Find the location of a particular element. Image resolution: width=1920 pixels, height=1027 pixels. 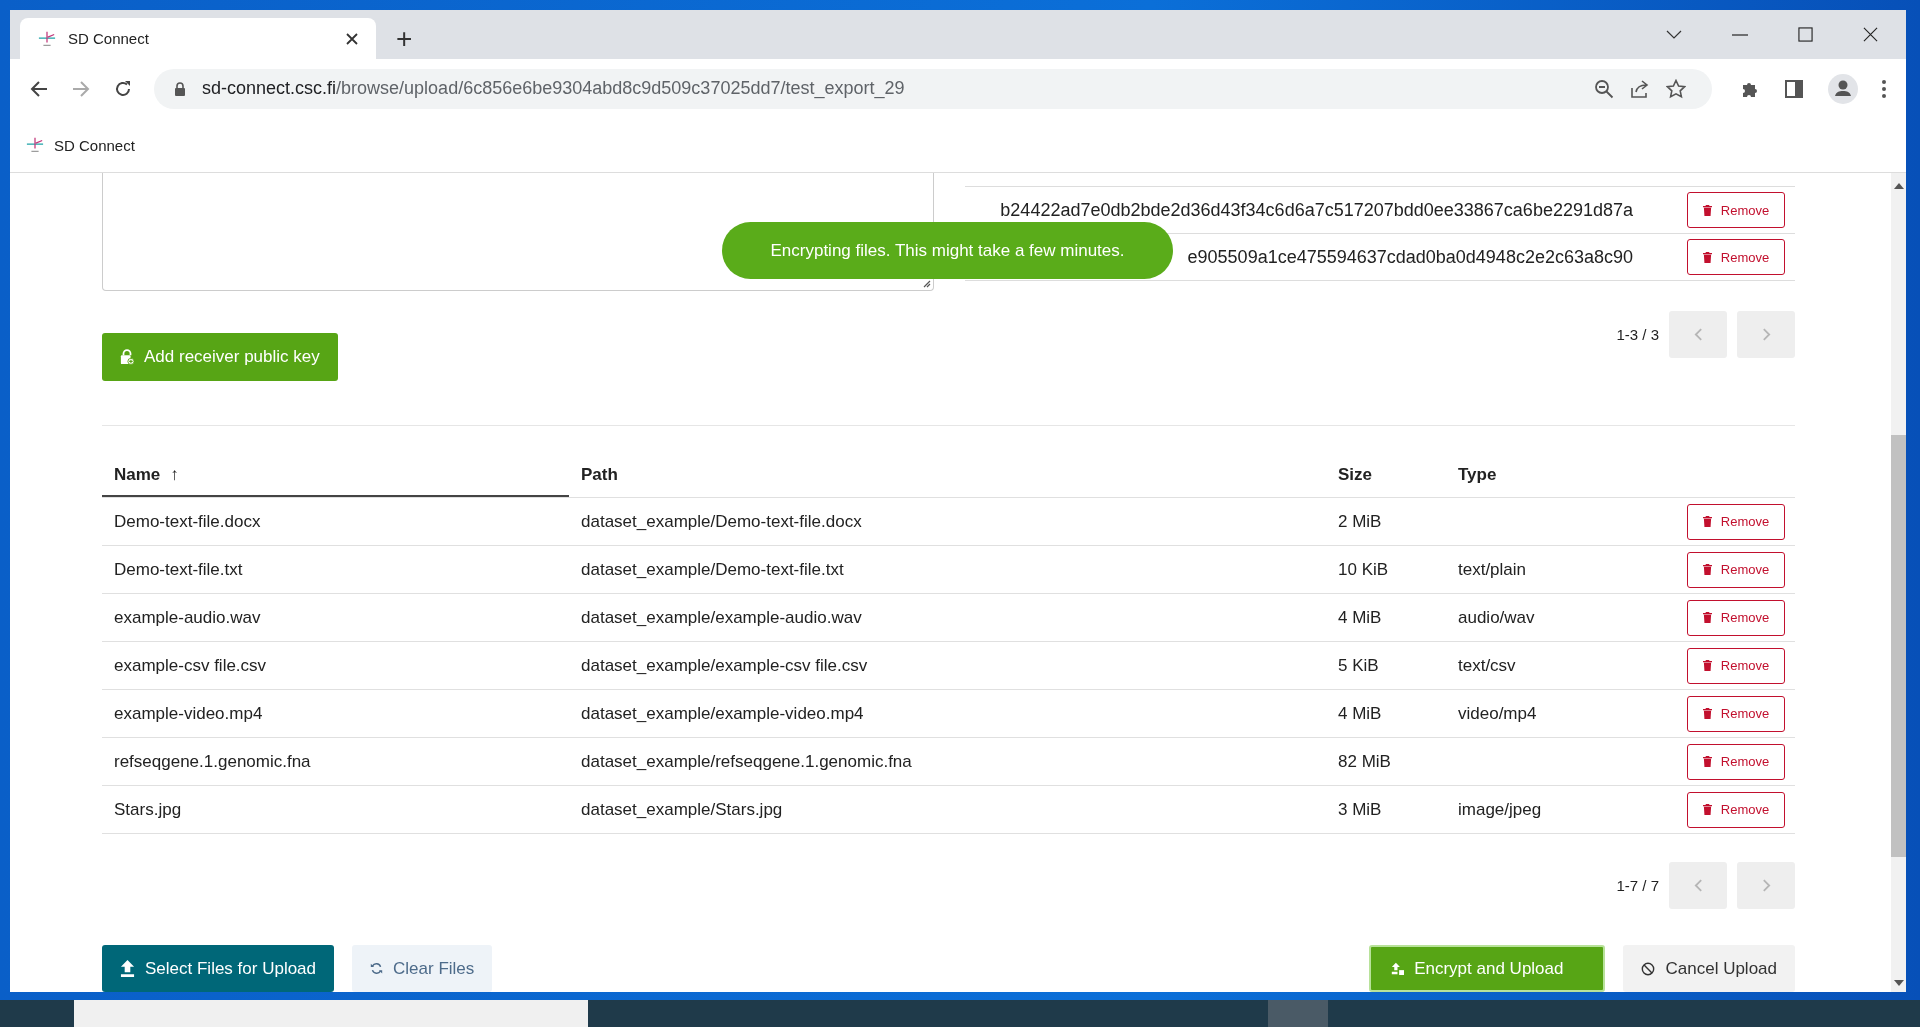

table-cell-text: 10 KiB is located at coordinates (1363, 569).